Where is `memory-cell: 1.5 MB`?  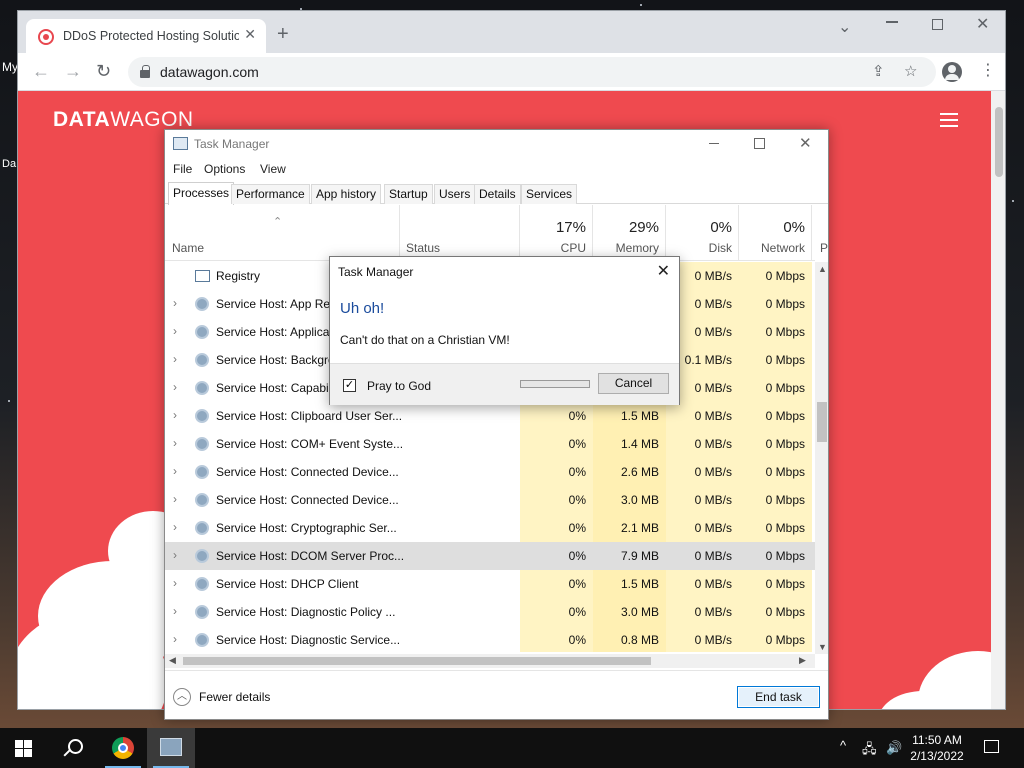 memory-cell: 1.5 MB is located at coordinates (629, 416).